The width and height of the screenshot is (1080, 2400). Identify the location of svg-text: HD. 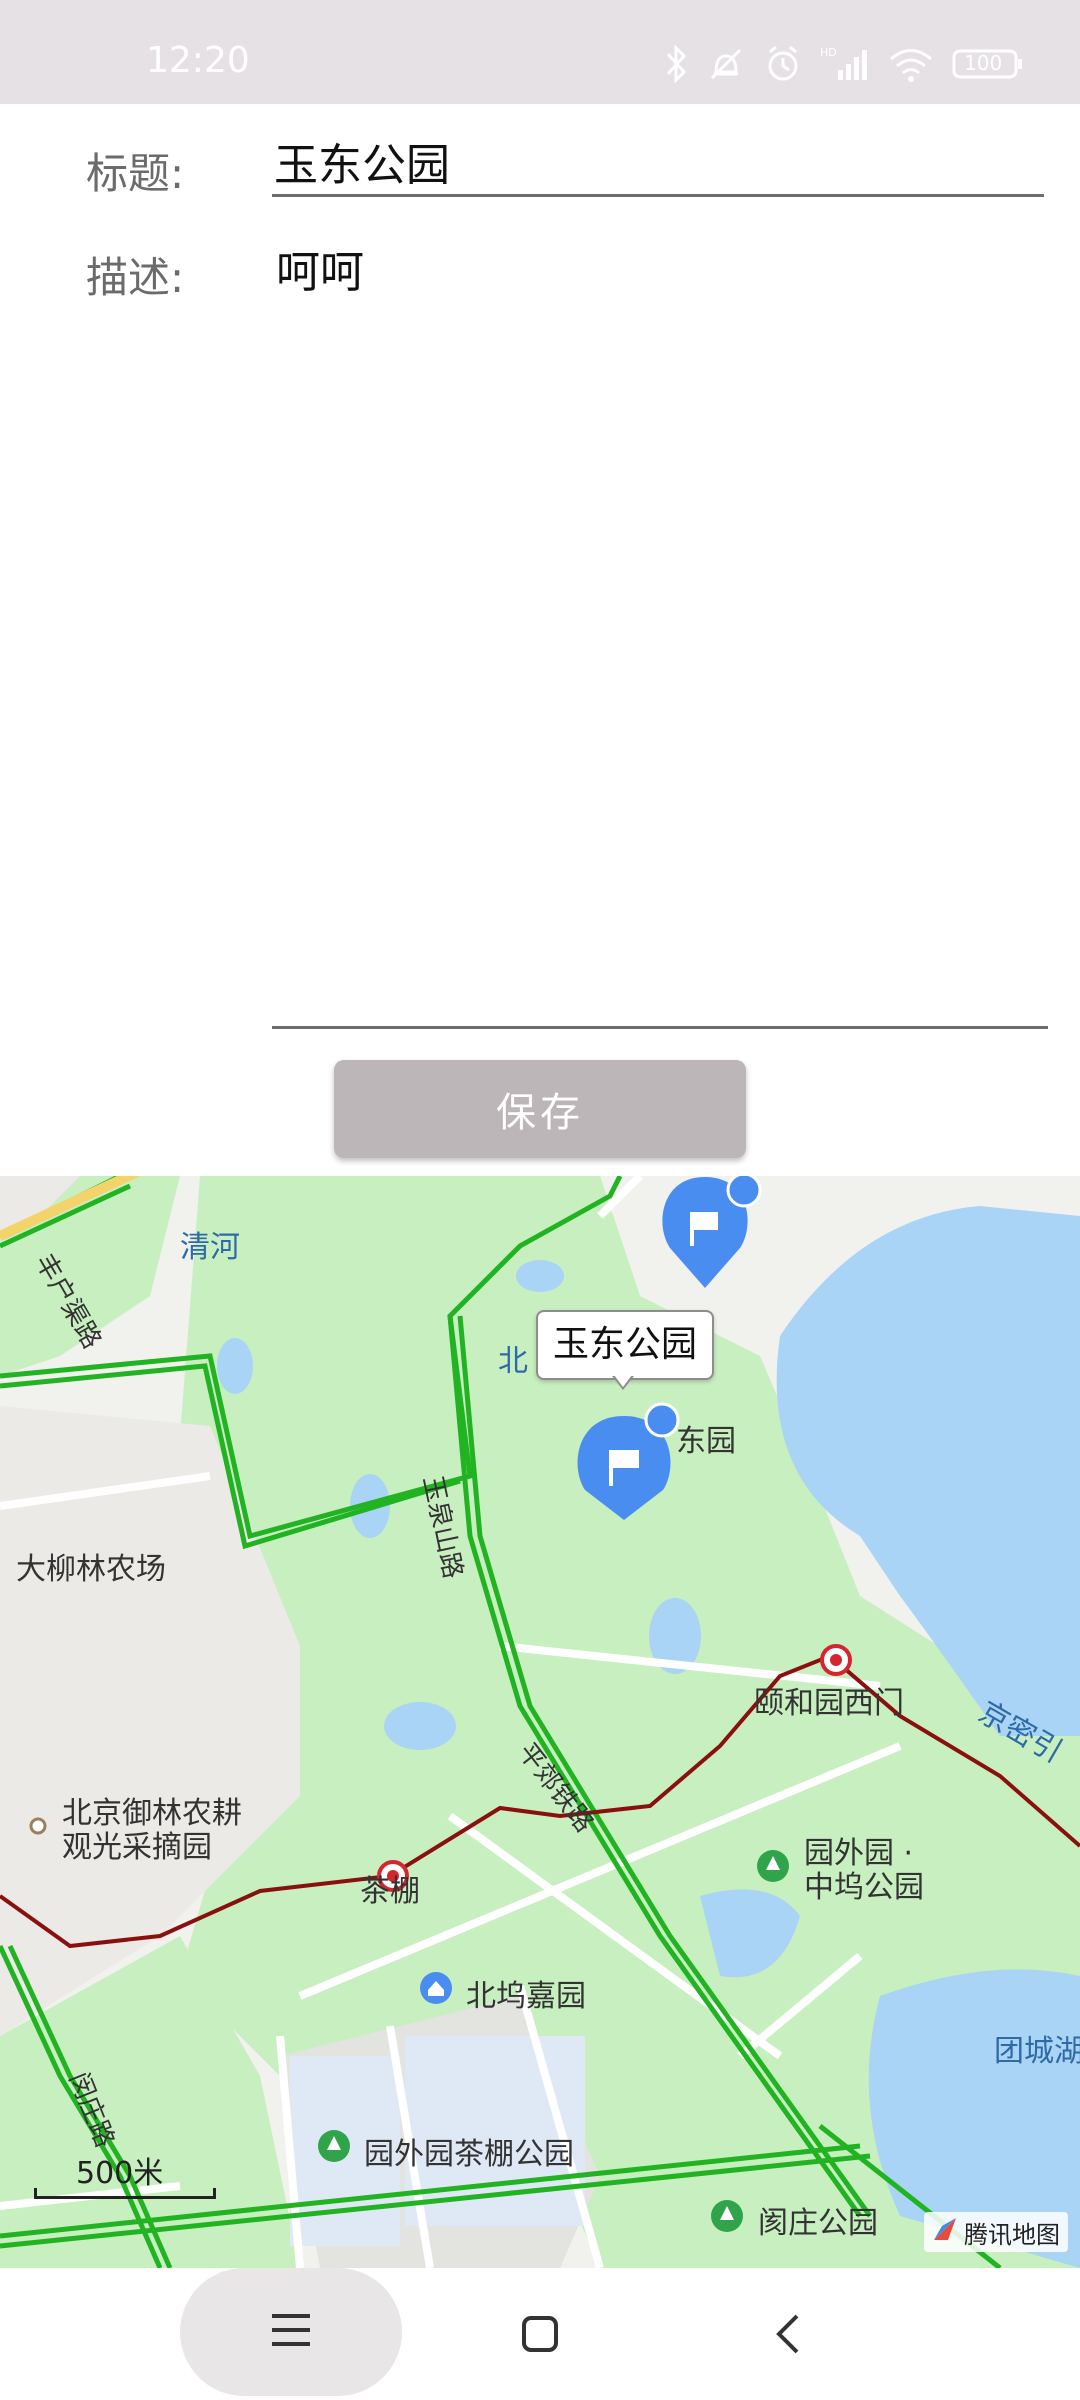
(828, 52).